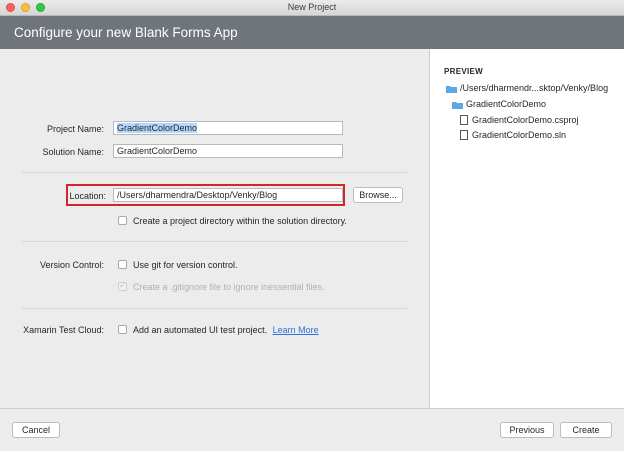 This screenshot has height=451, width=624. What do you see at coordinates (228, 128) in the screenshot?
I see `project-name-input: GradientColorDemo` at bounding box center [228, 128].